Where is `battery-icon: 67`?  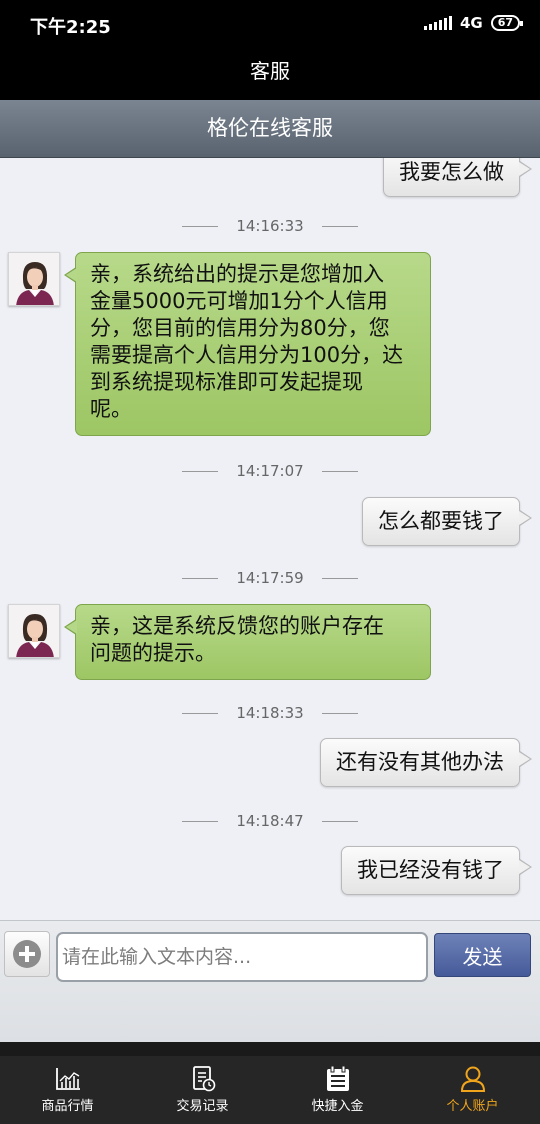 battery-icon: 67 is located at coordinates (507, 23).